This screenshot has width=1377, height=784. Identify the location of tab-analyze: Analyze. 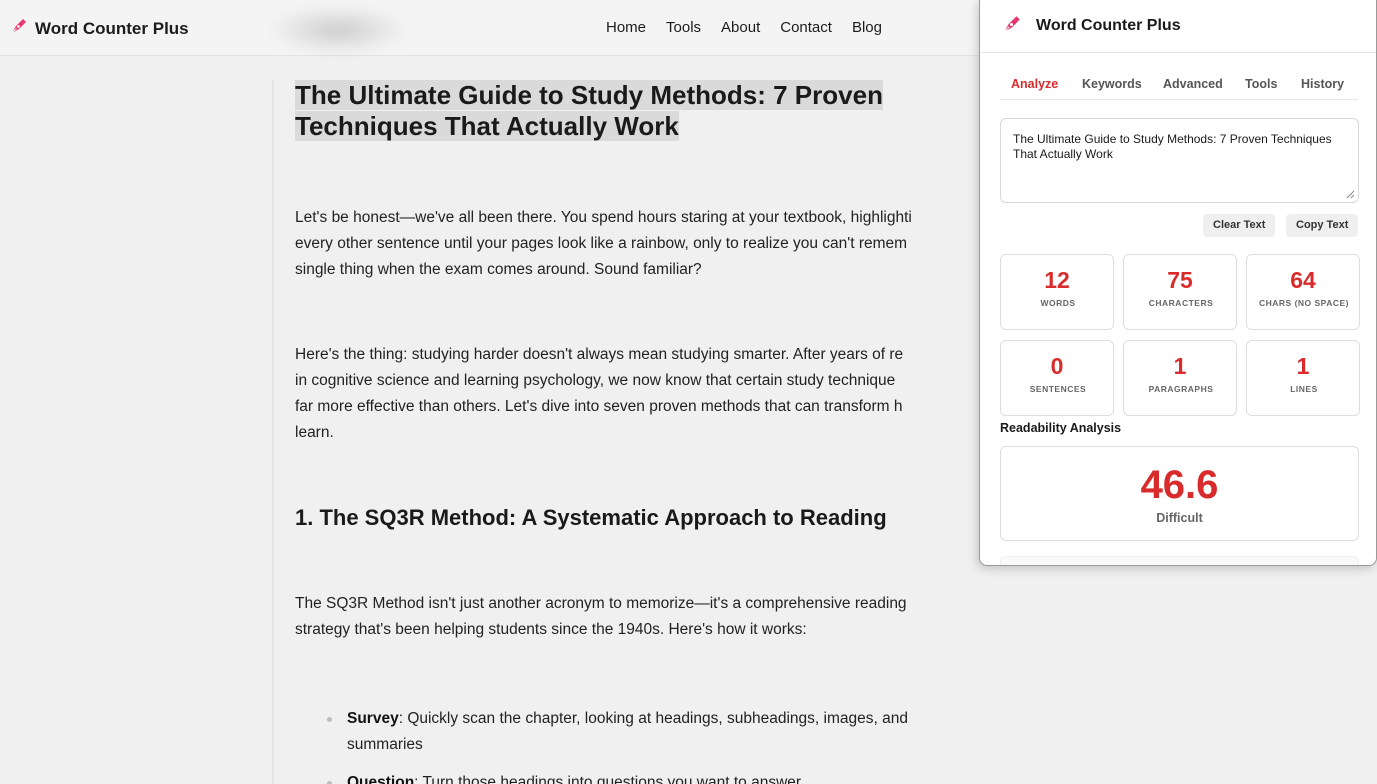
(1034, 84).